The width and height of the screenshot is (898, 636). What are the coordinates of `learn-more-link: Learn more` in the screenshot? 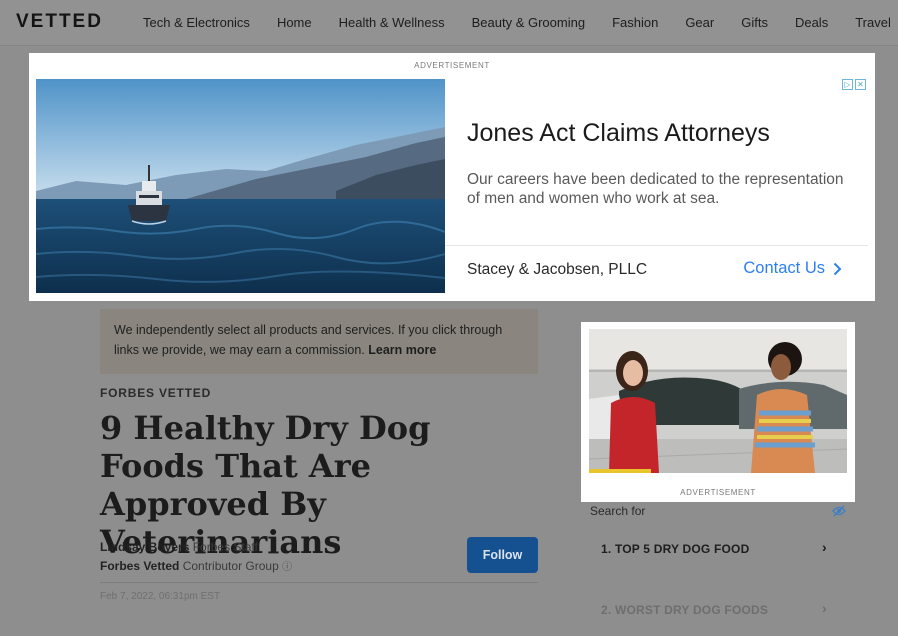 It's located at (402, 350).